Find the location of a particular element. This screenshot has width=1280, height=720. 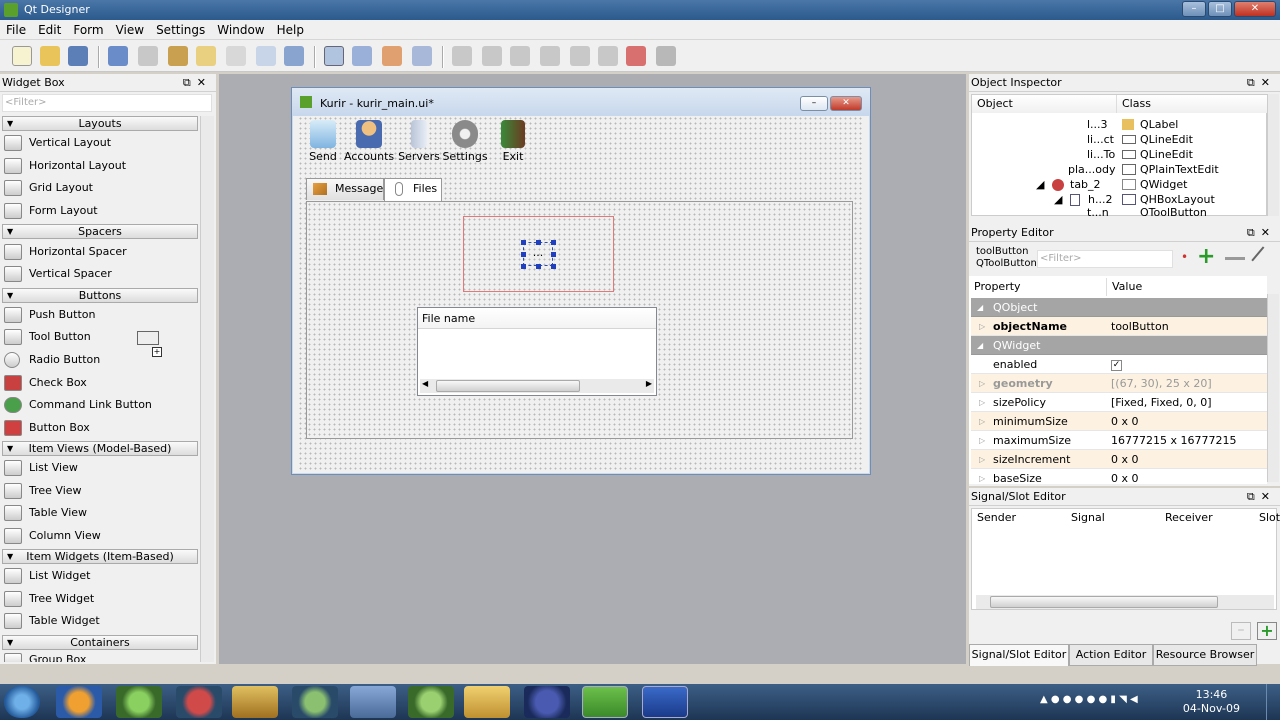

edit-tab-order-icon is located at coordinates (422, 56).